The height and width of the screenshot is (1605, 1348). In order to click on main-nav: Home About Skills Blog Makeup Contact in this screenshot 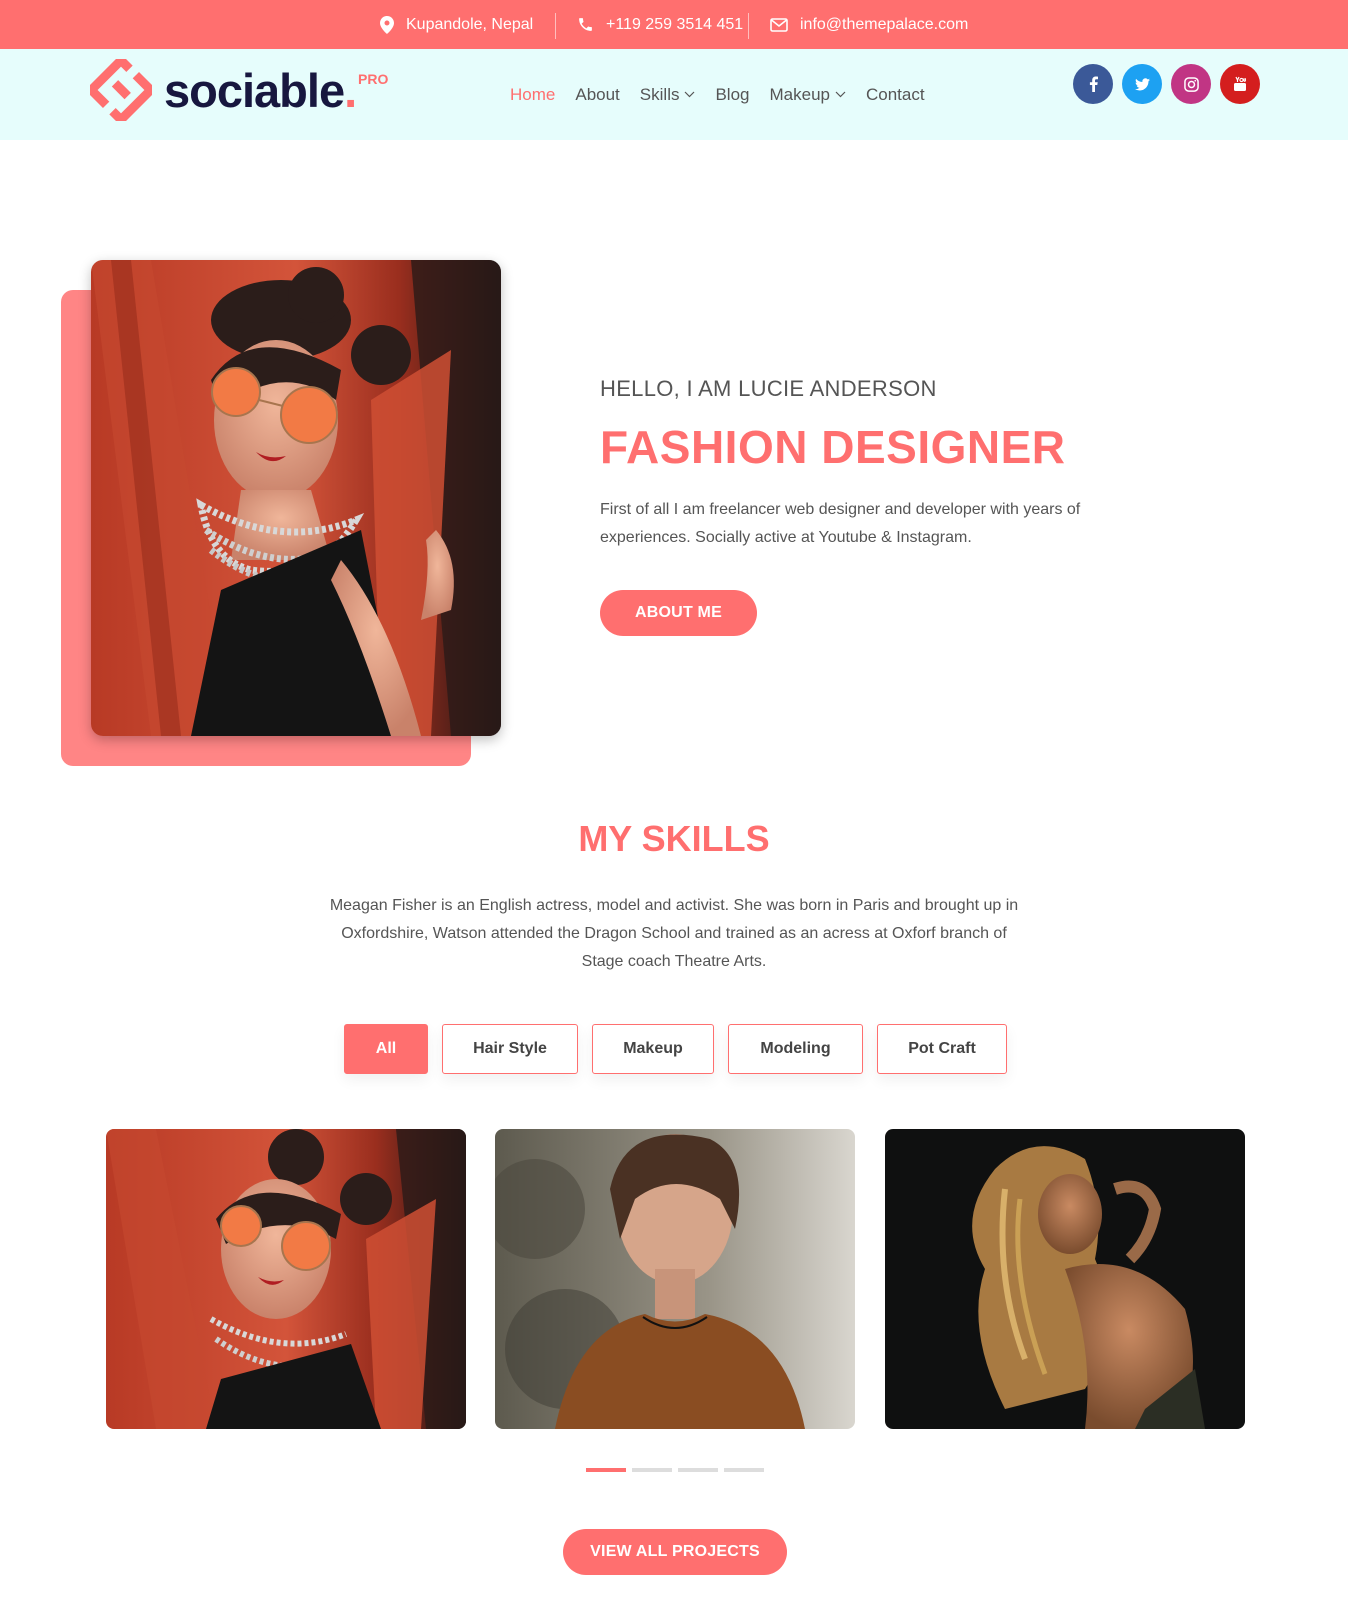, I will do `click(727, 94)`.